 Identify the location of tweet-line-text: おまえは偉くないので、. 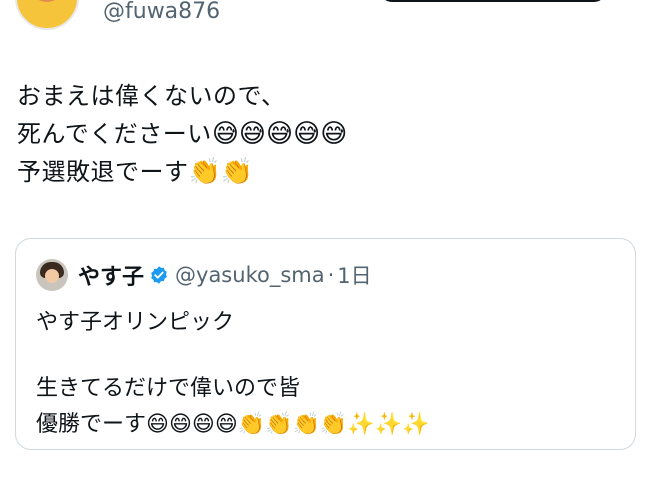
(151, 96).